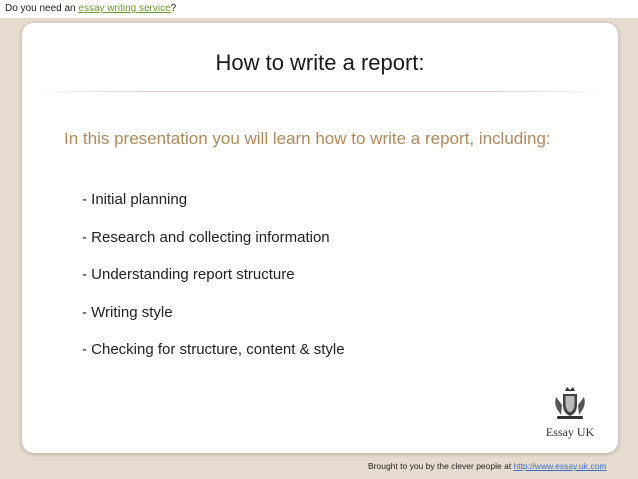 Image resolution: width=638 pixels, height=479 pixels. Describe the element at coordinates (42, 8) in the screenshot. I see `banner-prefix: Do you need an` at that location.